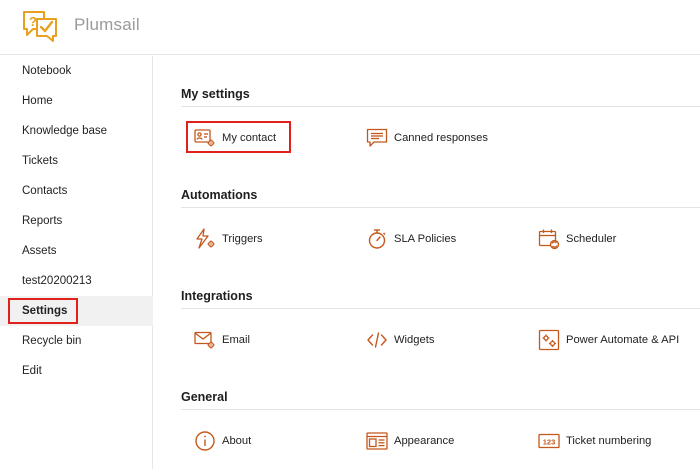  Describe the element at coordinates (40, 161) in the screenshot. I see `sidebar-item-label: Tickets` at that location.